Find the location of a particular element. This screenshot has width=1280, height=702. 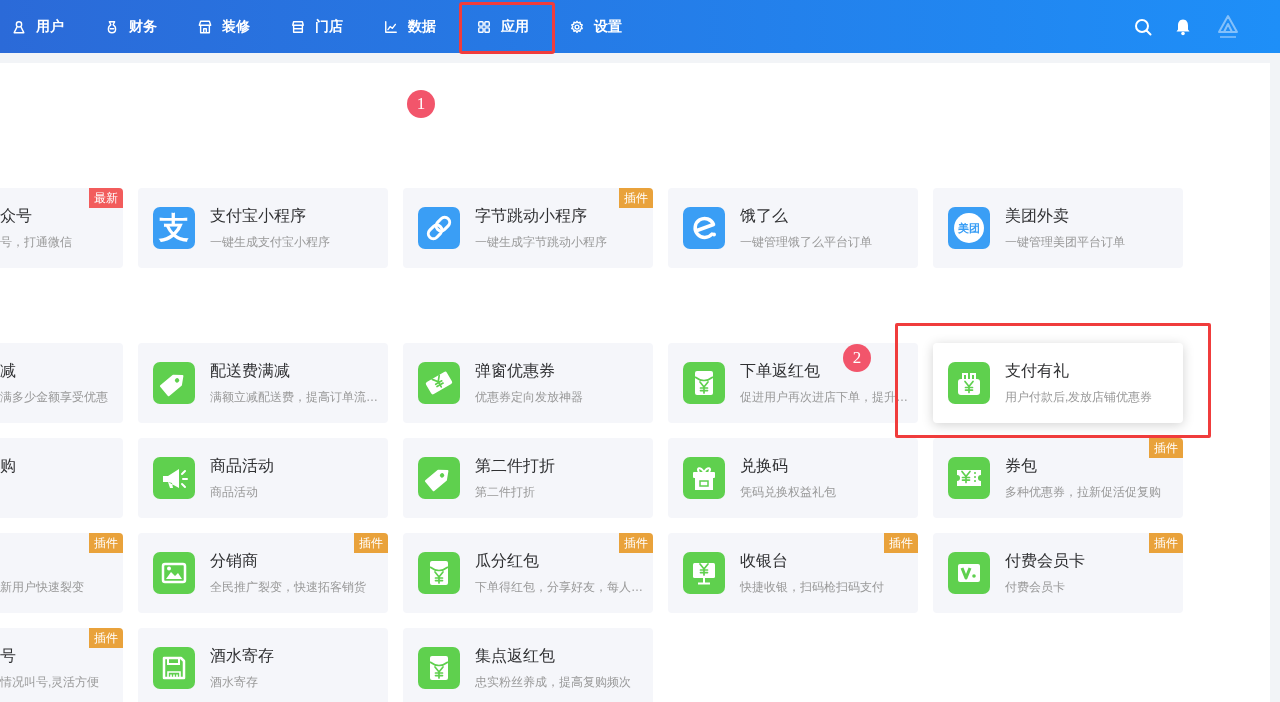

card-description: 多种优惠券，拉新促活促复购 is located at coordinates (1083, 492).